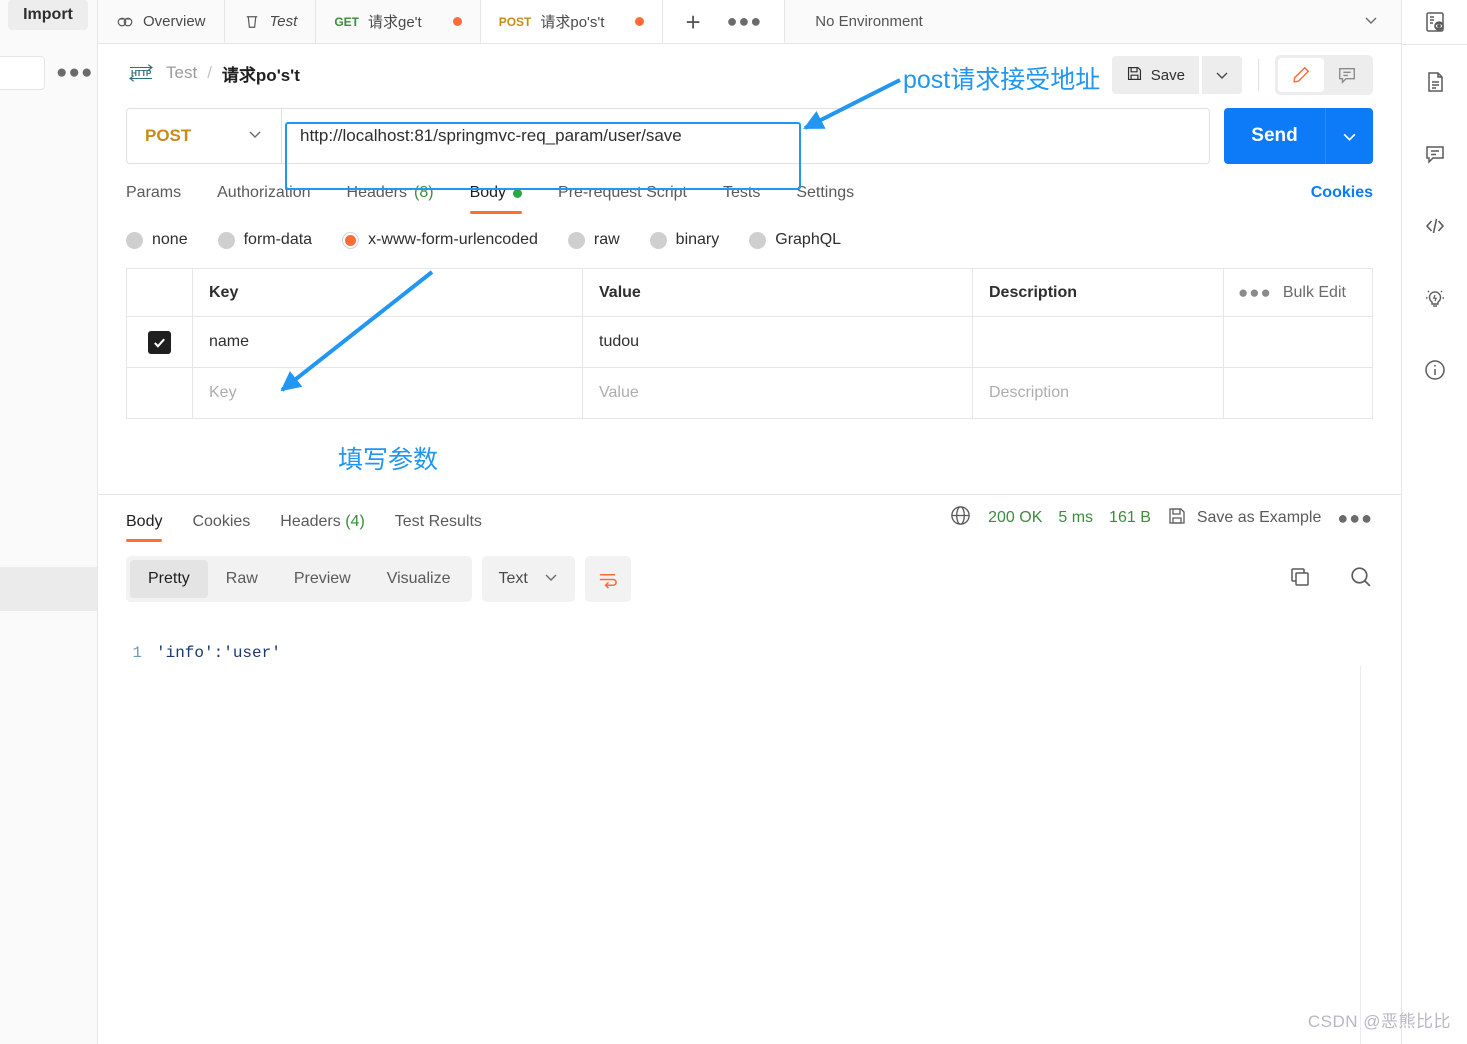  Describe the element at coordinates (181, 73) in the screenshot. I see `breadcrumb-collection: Test` at that location.